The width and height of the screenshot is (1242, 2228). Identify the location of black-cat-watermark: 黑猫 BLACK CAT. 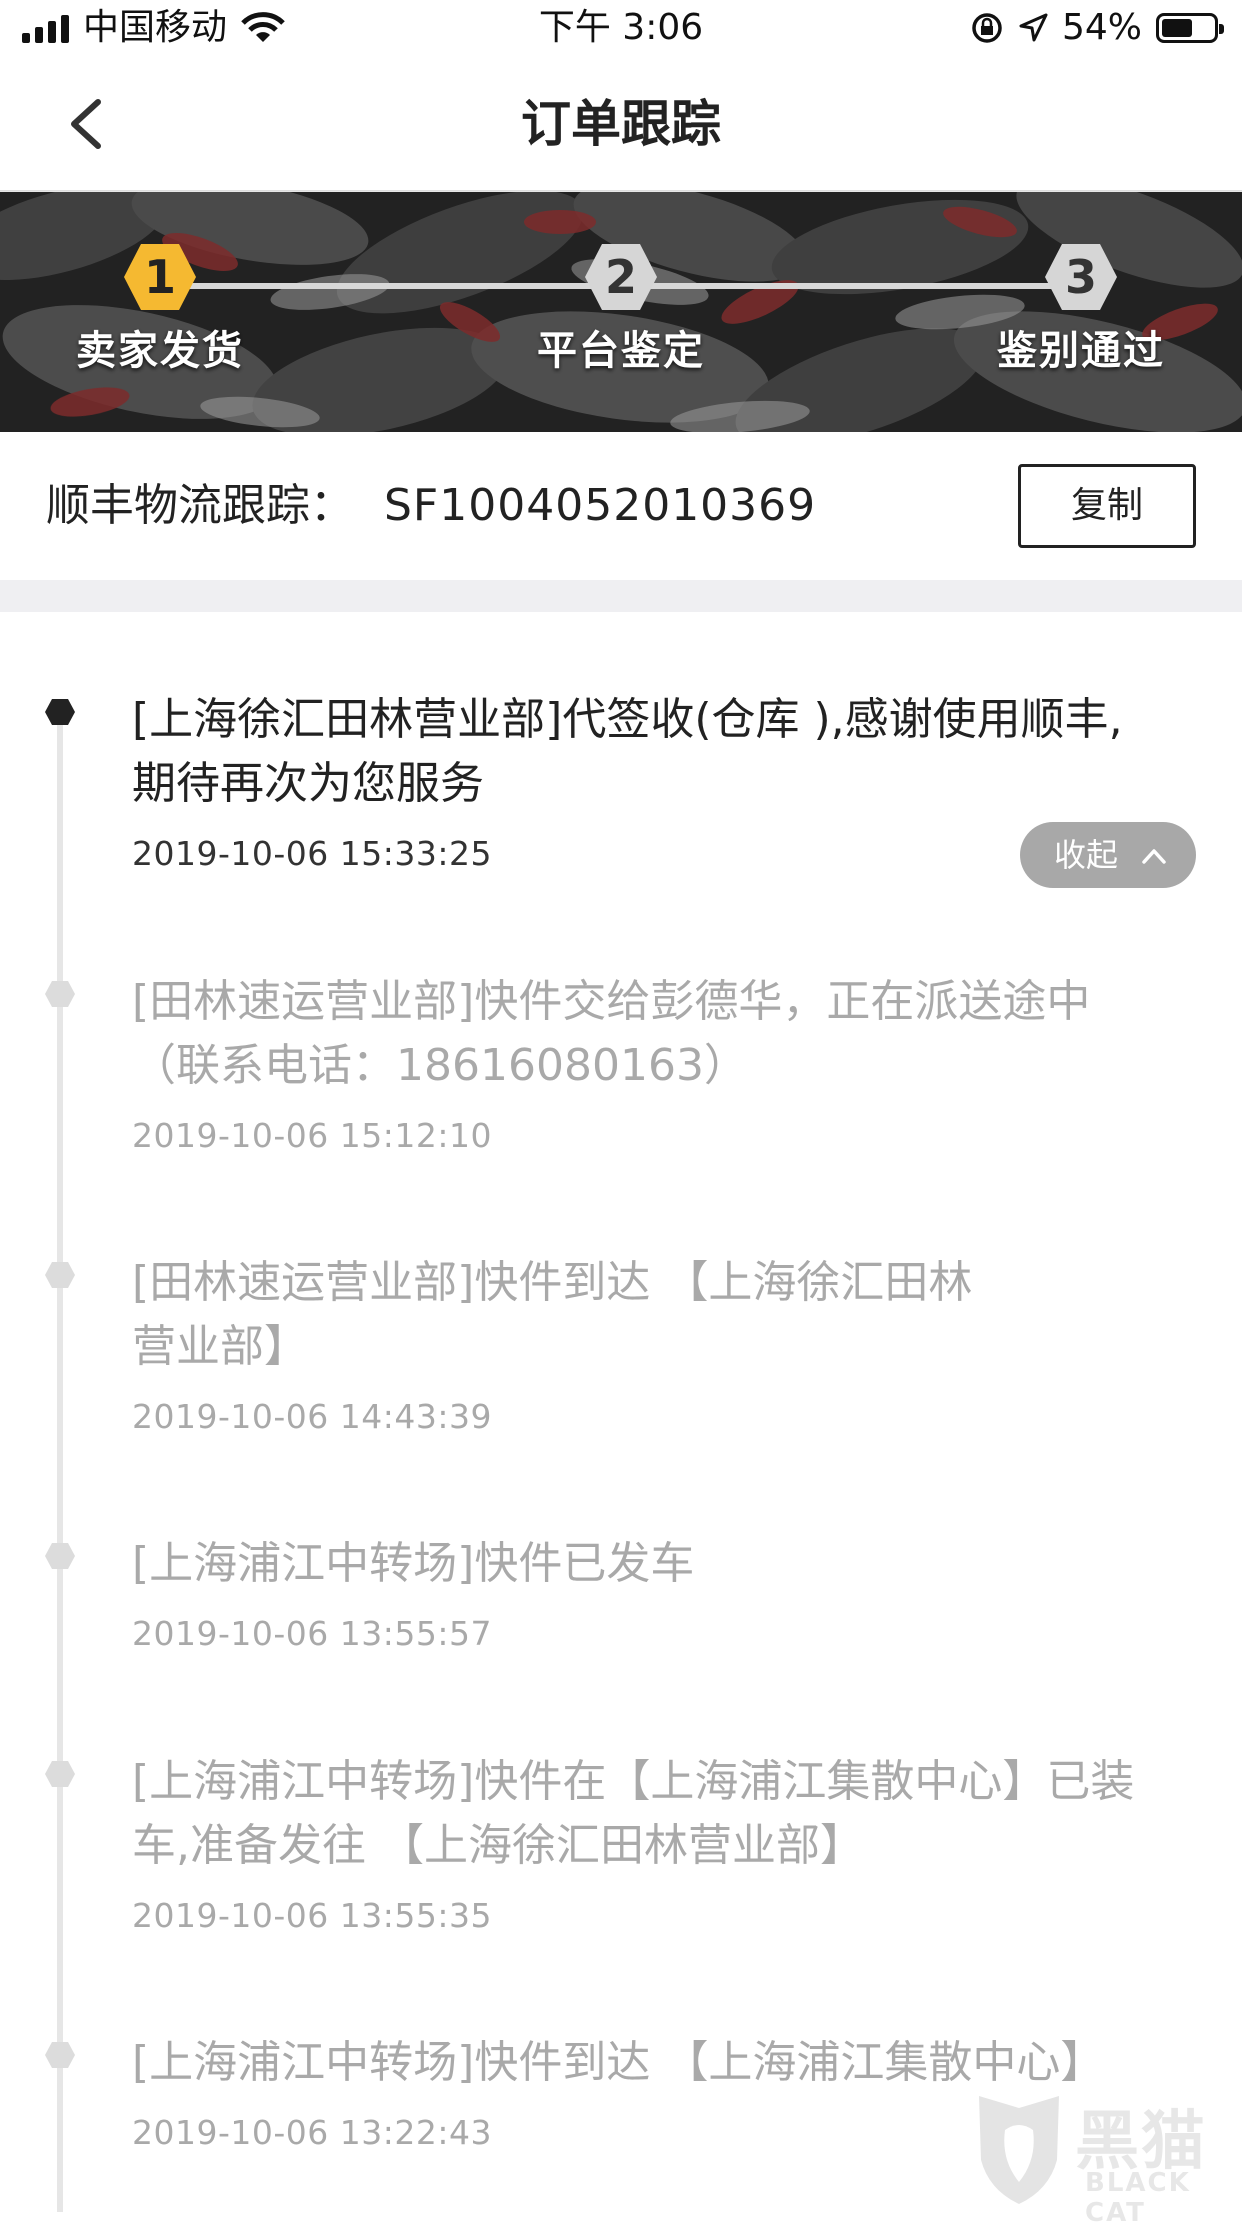
(1100, 2159).